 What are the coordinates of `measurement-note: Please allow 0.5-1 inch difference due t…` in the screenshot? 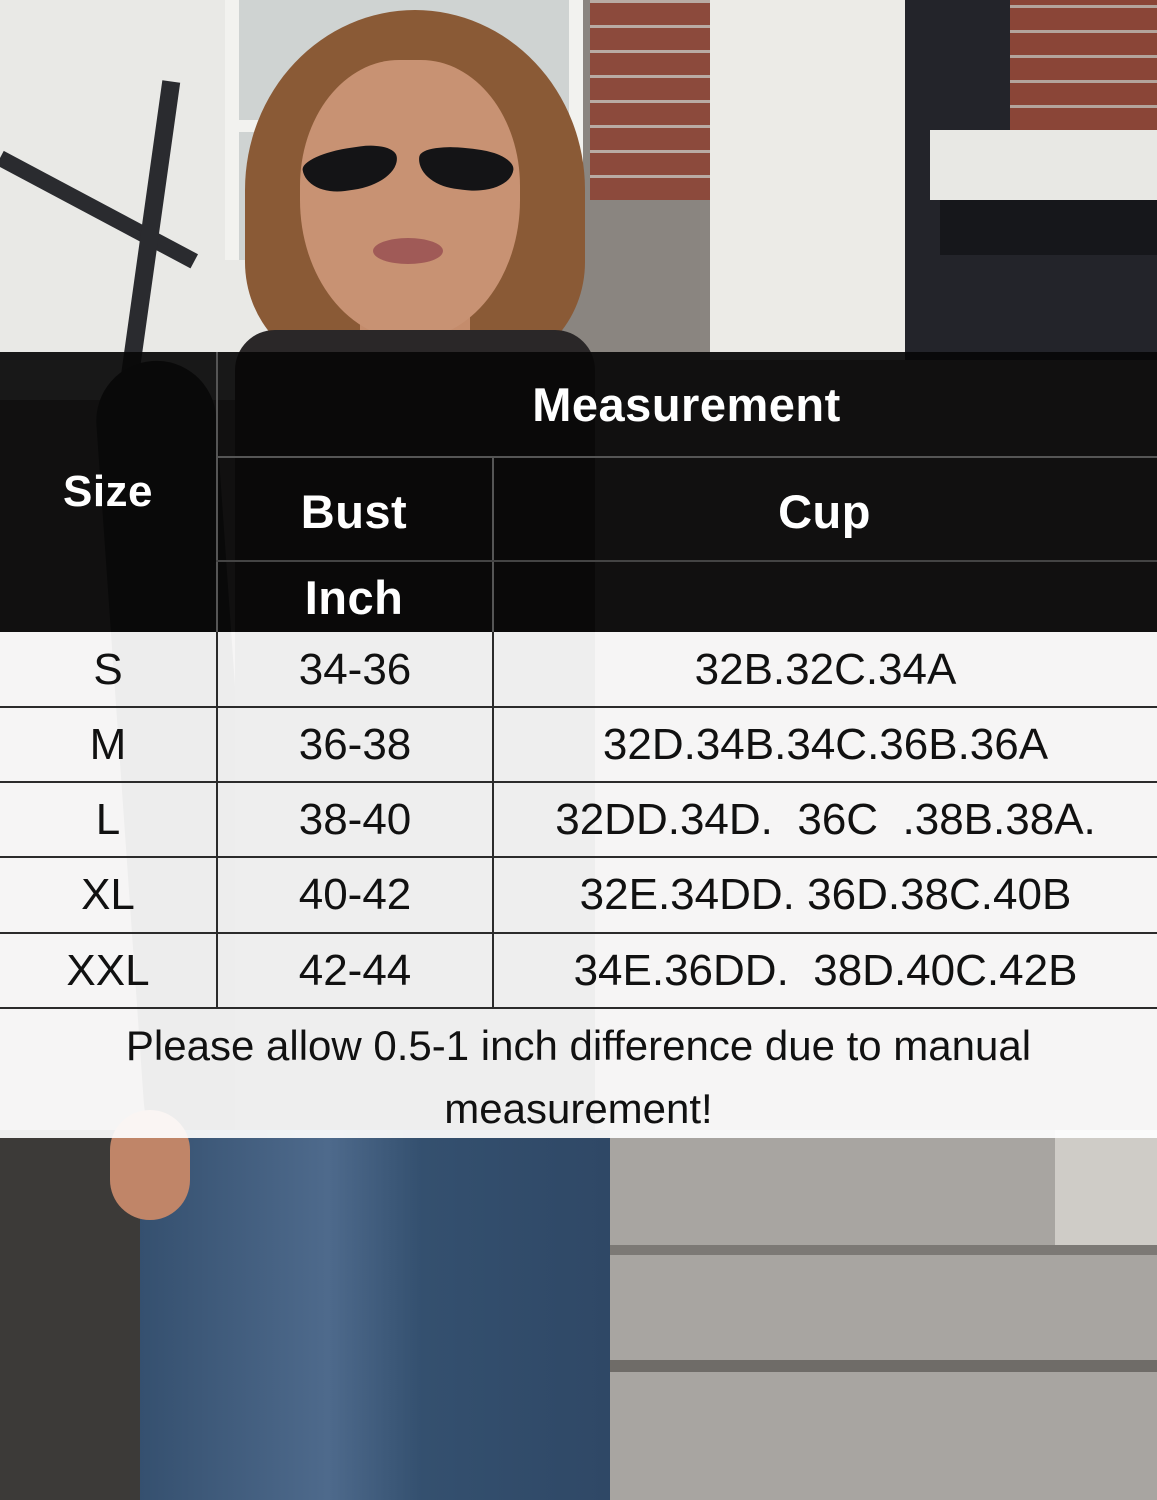 It's located at (578, 1077).